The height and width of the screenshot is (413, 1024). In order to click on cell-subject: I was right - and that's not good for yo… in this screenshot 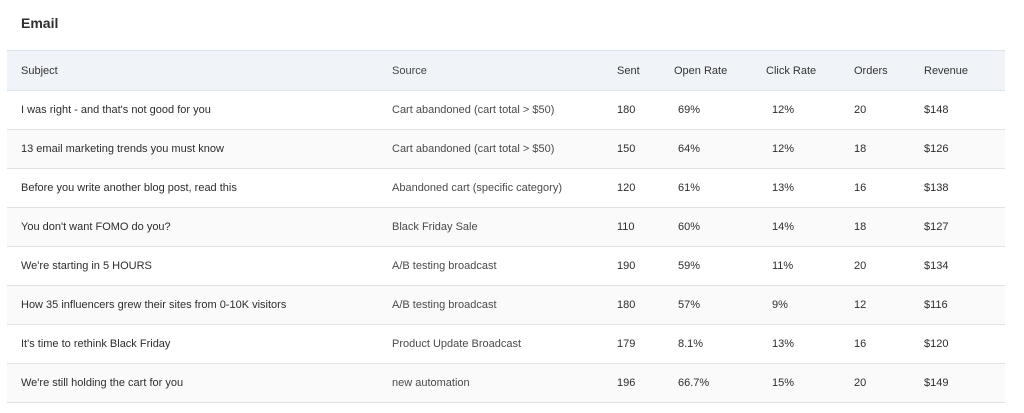, I will do `click(116, 110)`.